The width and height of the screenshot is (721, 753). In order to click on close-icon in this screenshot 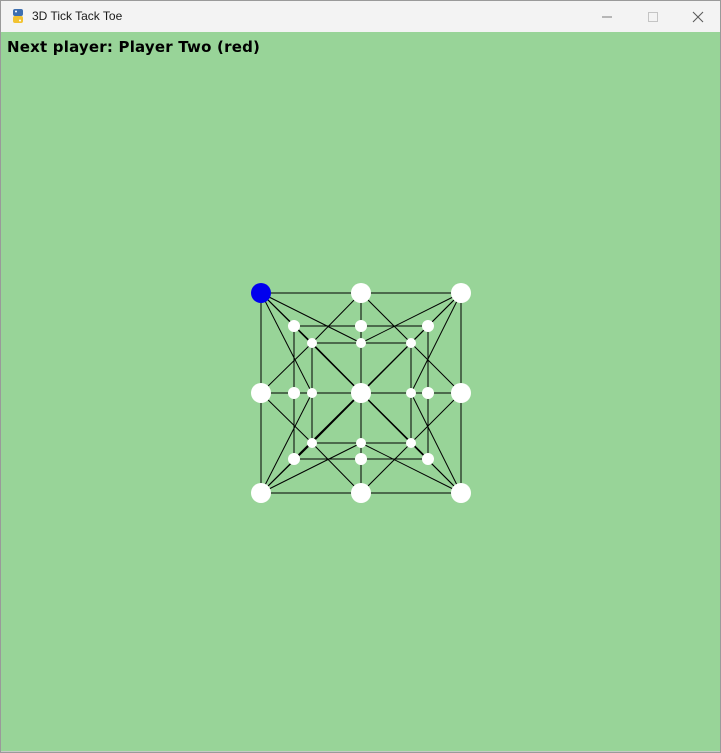, I will do `click(698, 16)`.